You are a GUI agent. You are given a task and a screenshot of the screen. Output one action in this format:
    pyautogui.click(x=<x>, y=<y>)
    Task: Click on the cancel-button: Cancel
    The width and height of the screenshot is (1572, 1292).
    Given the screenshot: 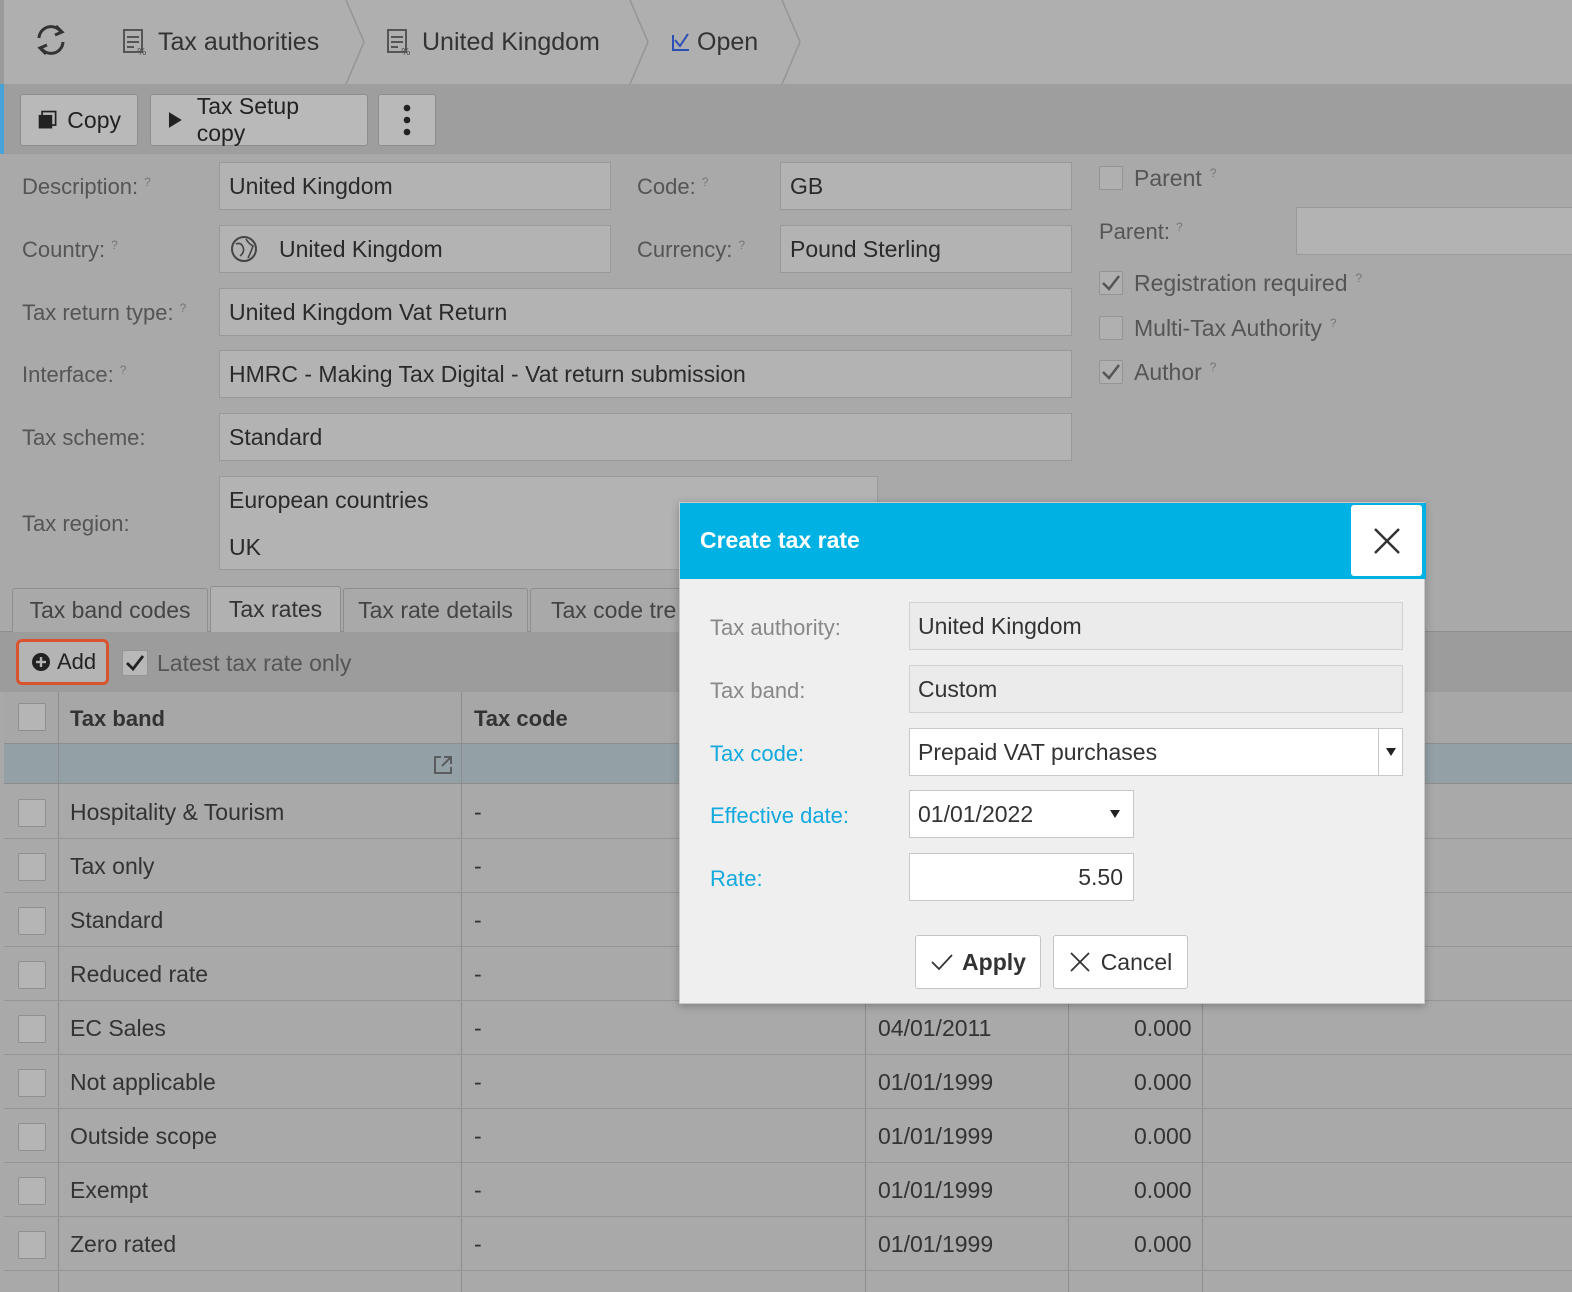 What is the action you would take?
    pyautogui.click(x=1120, y=962)
    